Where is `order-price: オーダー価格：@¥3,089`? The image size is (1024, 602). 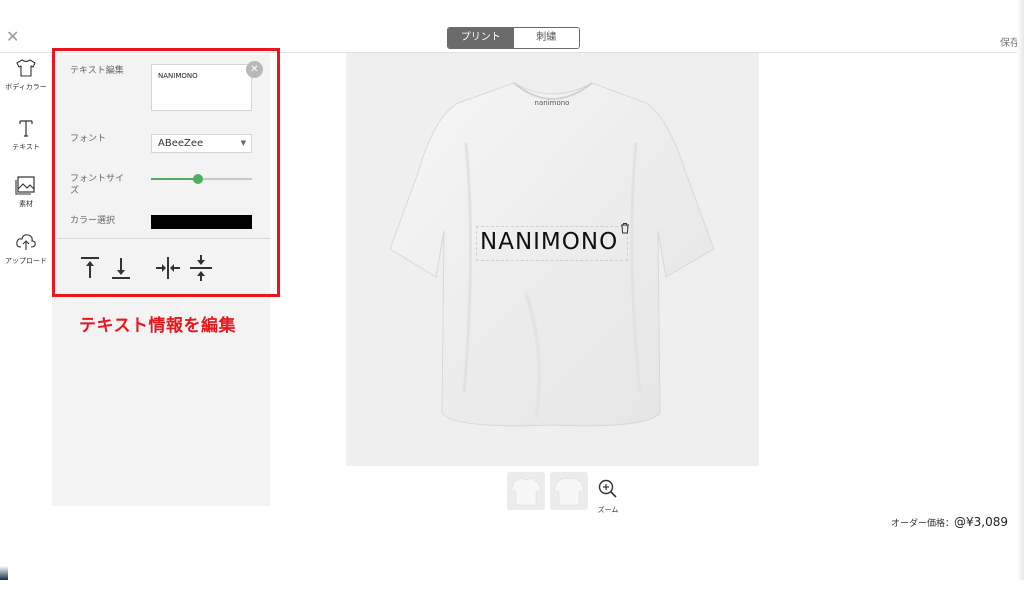 order-price: オーダー価格：@¥3,089 is located at coordinates (949, 522).